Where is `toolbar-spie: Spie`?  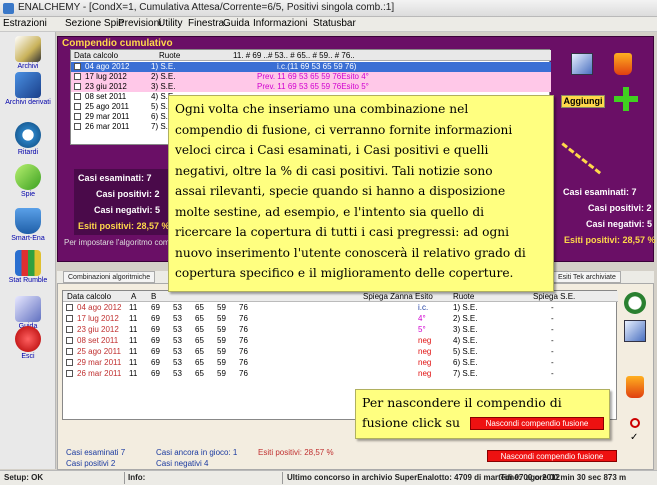
toolbar-spie: Spie is located at coordinates (28, 181).